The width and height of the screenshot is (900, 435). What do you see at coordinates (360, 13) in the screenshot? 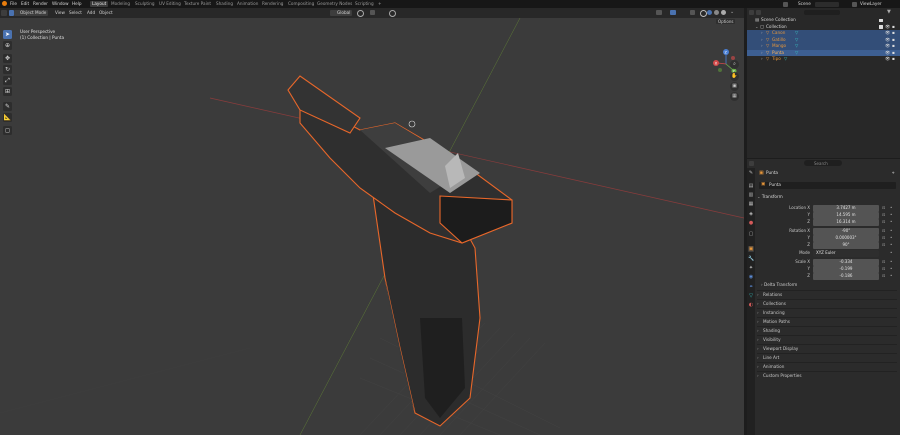
I see `pivot-point-icon` at bounding box center [360, 13].